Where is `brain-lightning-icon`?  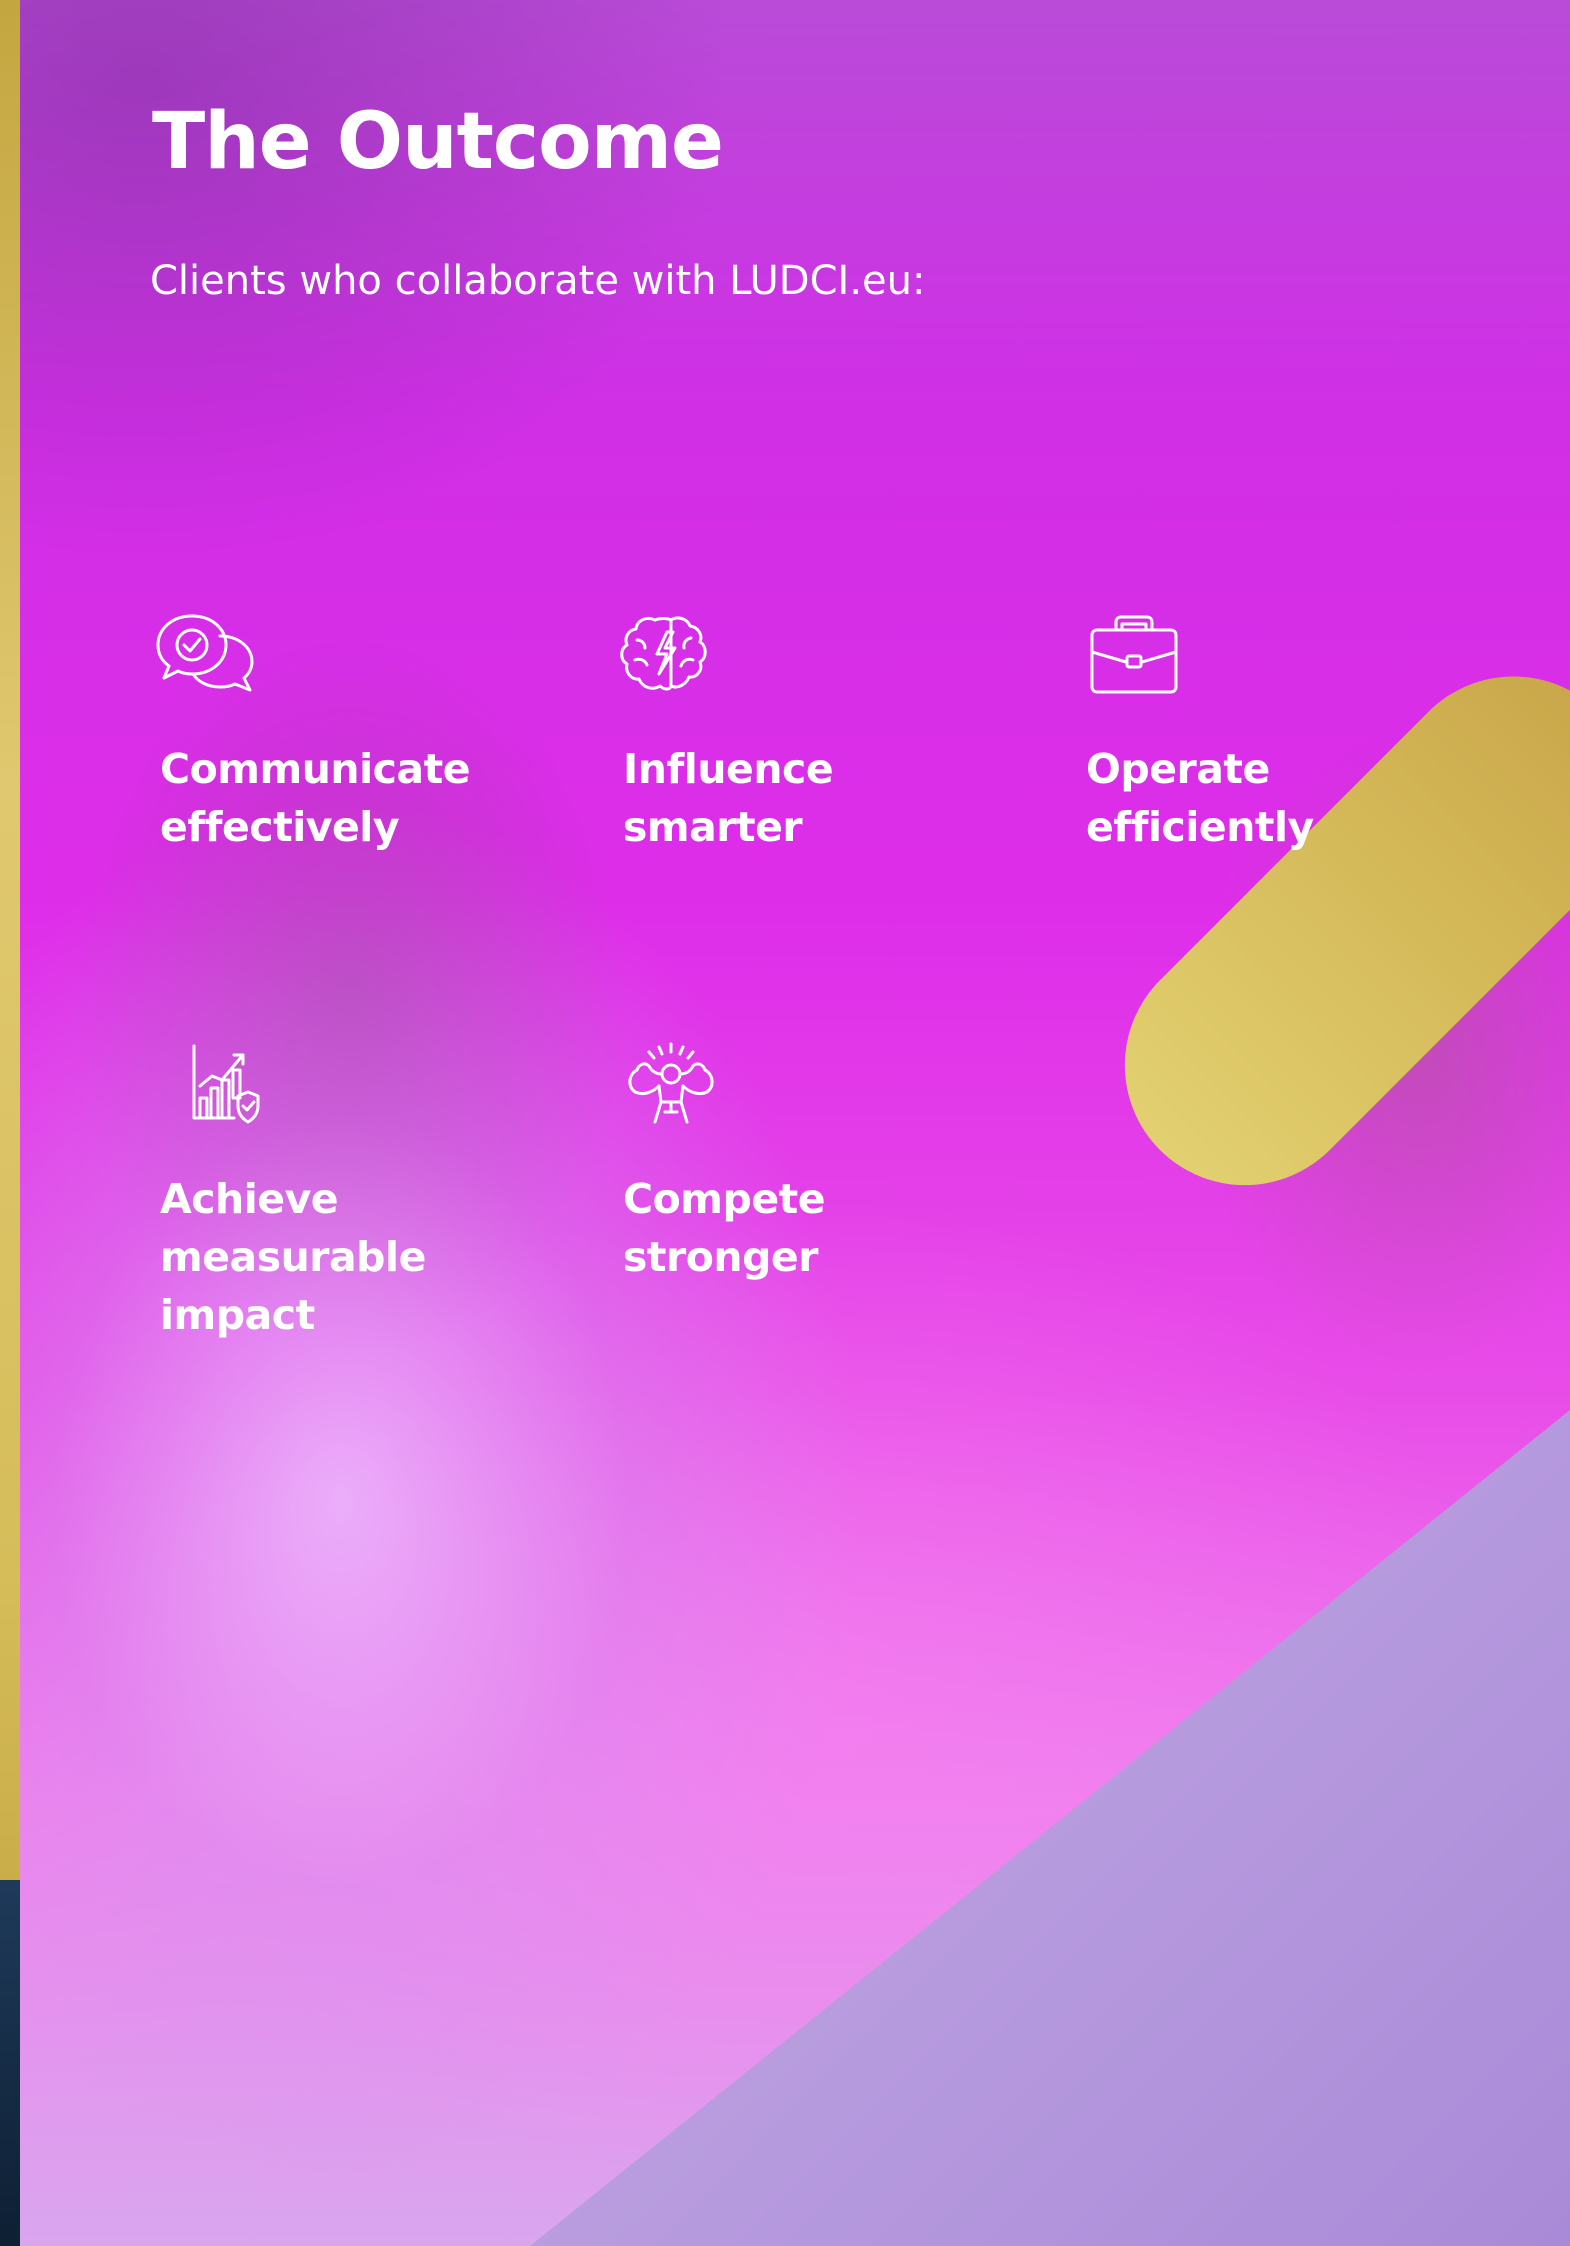
brain-lightning-icon is located at coordinates (685, 660).